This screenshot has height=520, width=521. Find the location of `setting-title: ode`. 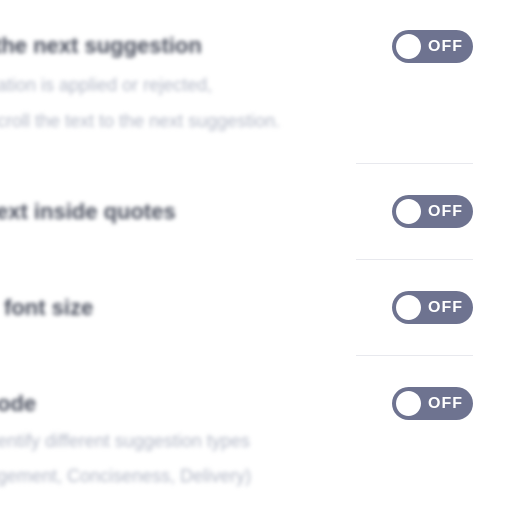

setting-title: ode is located at coordinates (18, 403).